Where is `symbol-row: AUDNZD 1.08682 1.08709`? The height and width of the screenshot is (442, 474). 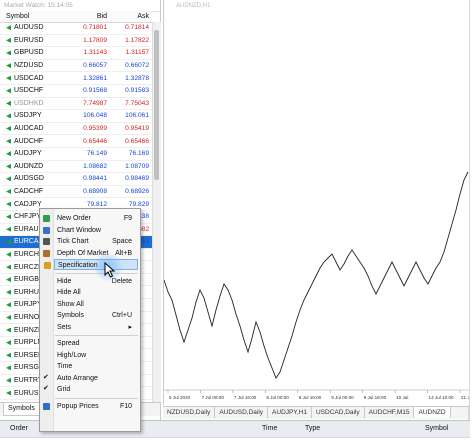
symbol-row: AUDNZD 1.08682 1.08709 is located at coordinates (76, 167).